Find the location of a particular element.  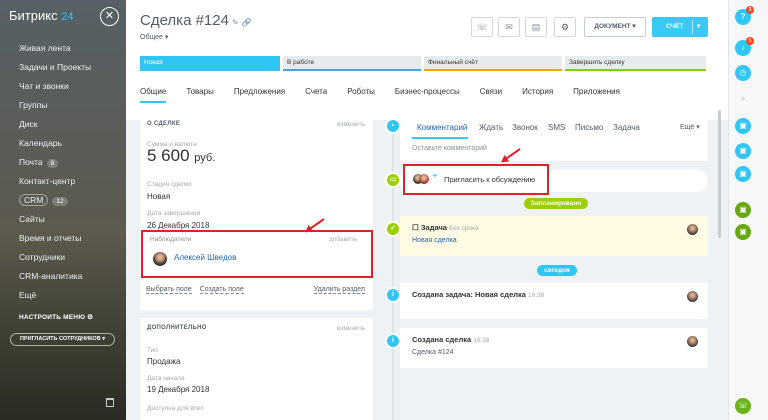

tab-sms: SMS is located at coordinates (556, 127).